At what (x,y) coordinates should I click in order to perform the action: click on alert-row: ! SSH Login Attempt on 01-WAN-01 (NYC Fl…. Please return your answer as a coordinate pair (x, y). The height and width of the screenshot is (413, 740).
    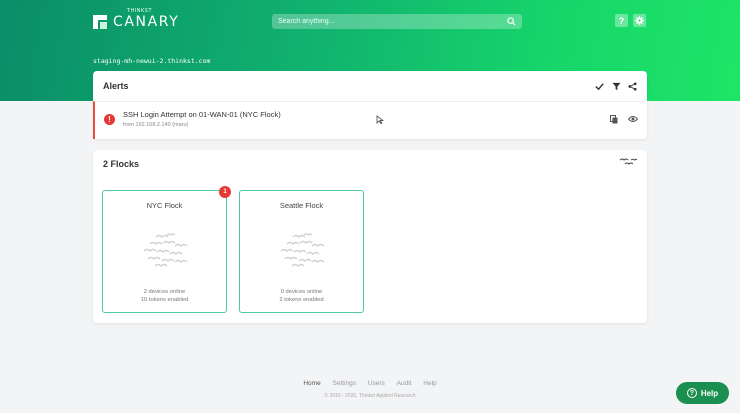
    Looking at the image, I should click on (370, 120).